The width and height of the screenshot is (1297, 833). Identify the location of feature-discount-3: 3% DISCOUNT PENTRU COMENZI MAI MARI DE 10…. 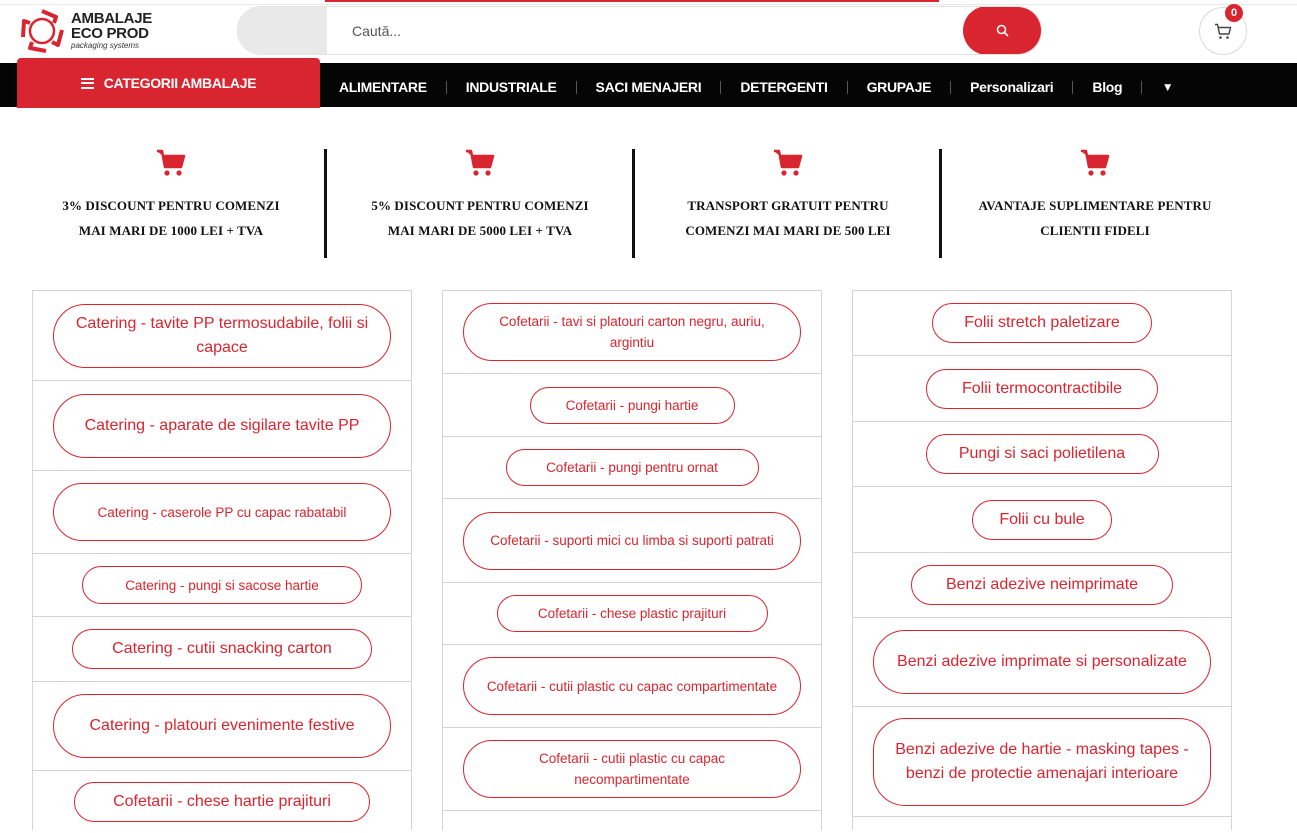
(171, 203).